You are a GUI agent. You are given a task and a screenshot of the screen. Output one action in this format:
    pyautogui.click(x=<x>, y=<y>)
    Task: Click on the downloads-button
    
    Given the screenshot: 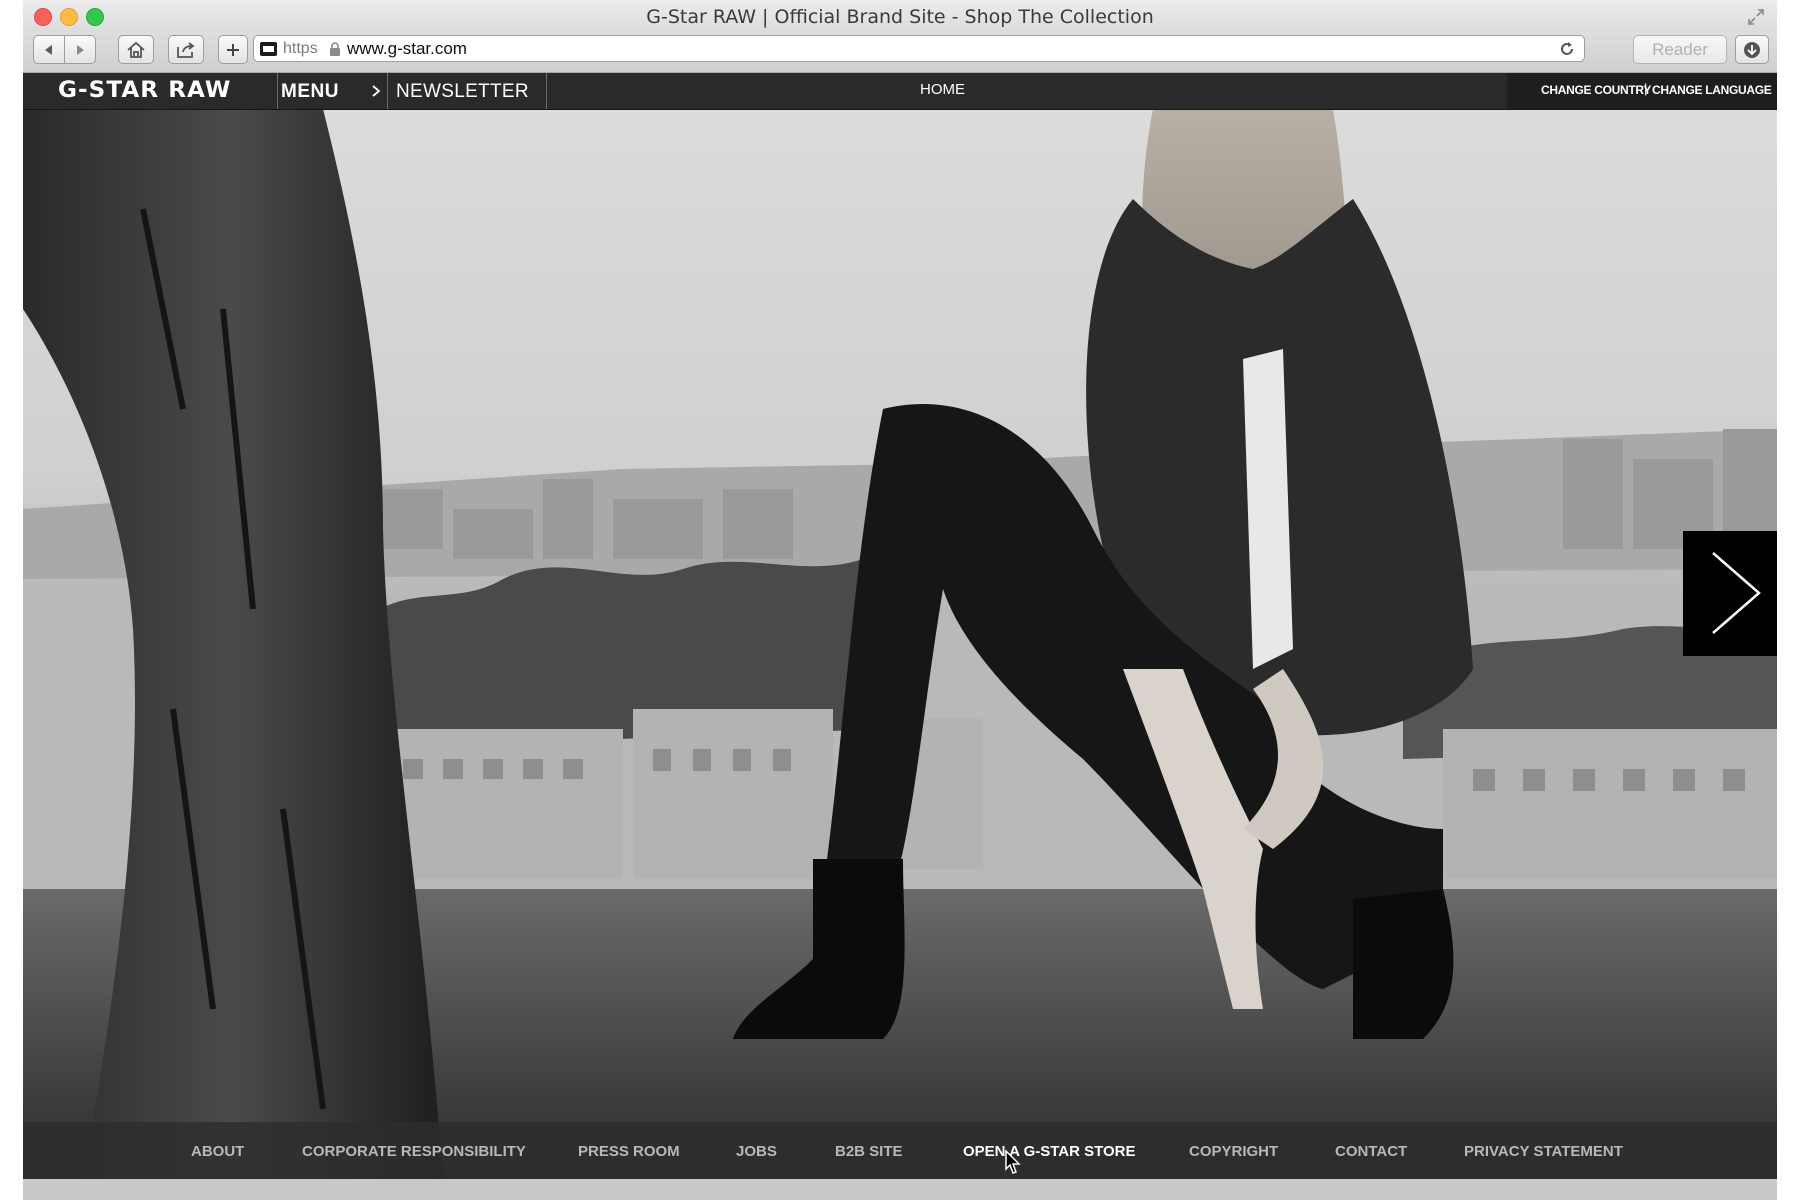 What is the action you would take?
    pyautogui.click(x=1752, y=49)
    